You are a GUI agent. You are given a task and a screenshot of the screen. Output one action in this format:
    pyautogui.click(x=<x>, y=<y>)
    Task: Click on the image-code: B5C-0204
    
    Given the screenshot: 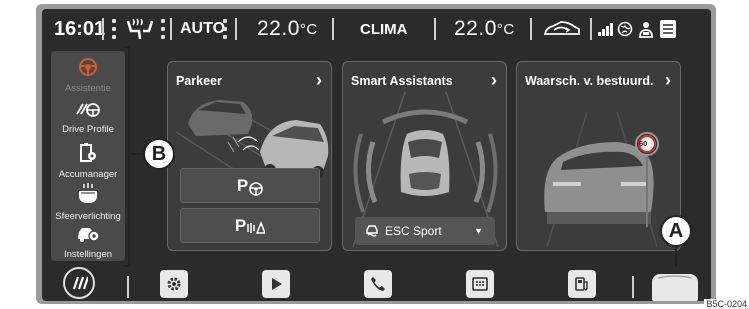 What is the action you would take?
    pyautogui.click(x=726, y=304)
    